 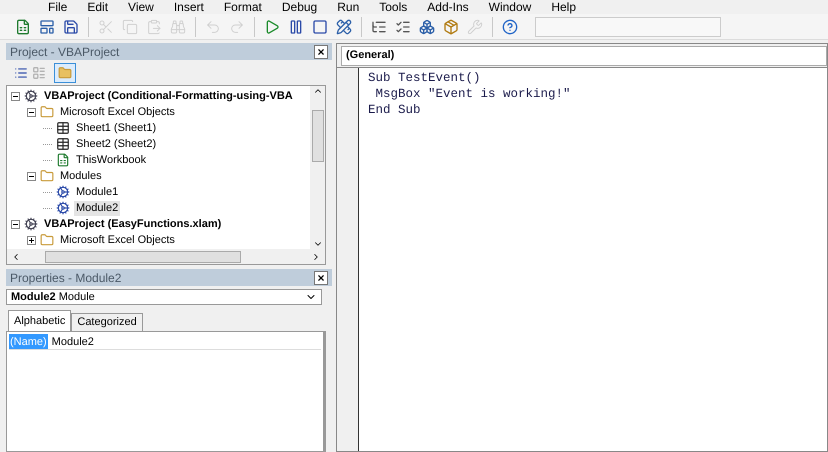 What do you see at coordinates (348, 7) in the screenshot?
I see `menu-item: Run` at bounding box center [348, 7].